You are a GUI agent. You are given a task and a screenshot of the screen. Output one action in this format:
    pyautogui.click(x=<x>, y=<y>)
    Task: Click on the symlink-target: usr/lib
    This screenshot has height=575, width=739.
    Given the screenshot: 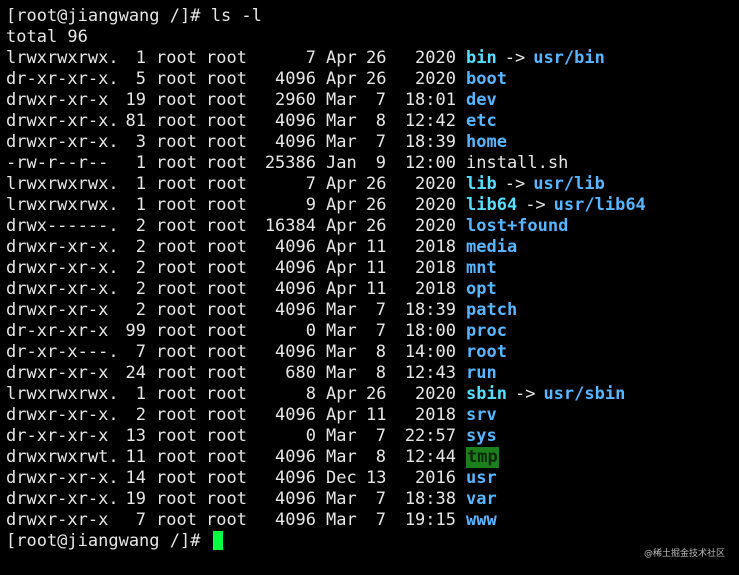 What is the action you would take?
    pyautogui.click(x=569, y=184)
    